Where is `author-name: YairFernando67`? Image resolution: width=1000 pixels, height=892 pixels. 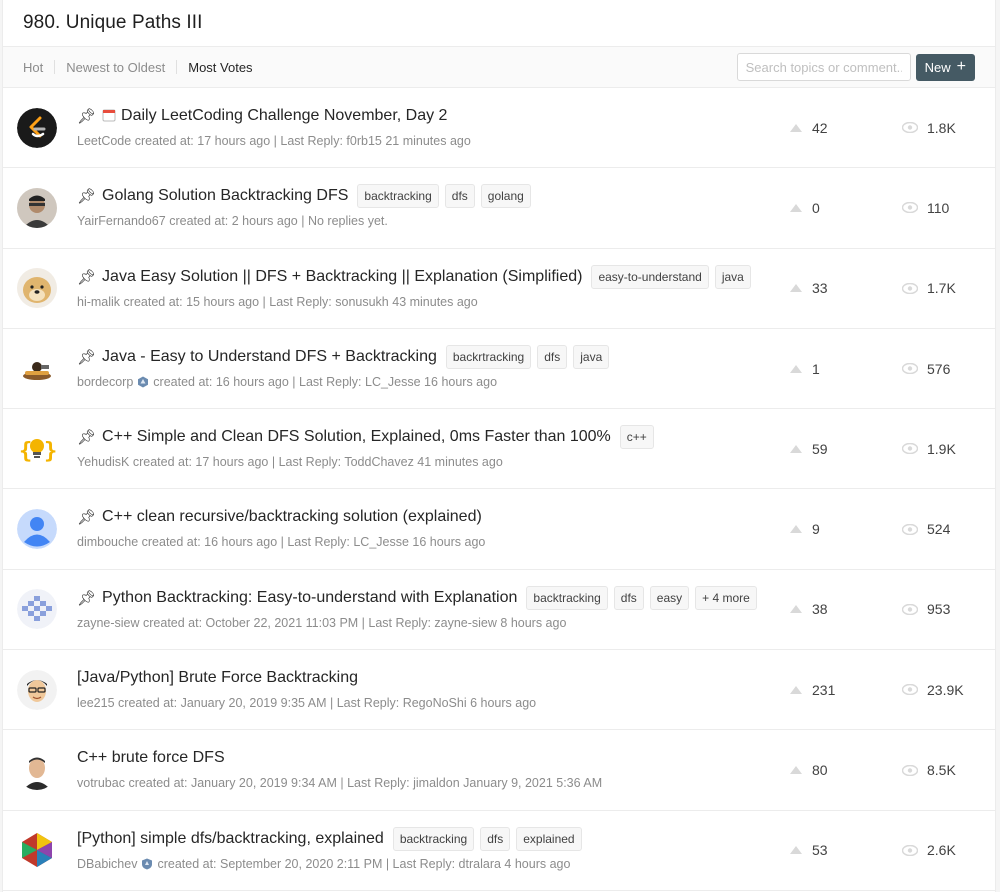 author-name: YairFernando67 is located at coordinates (121, 221).